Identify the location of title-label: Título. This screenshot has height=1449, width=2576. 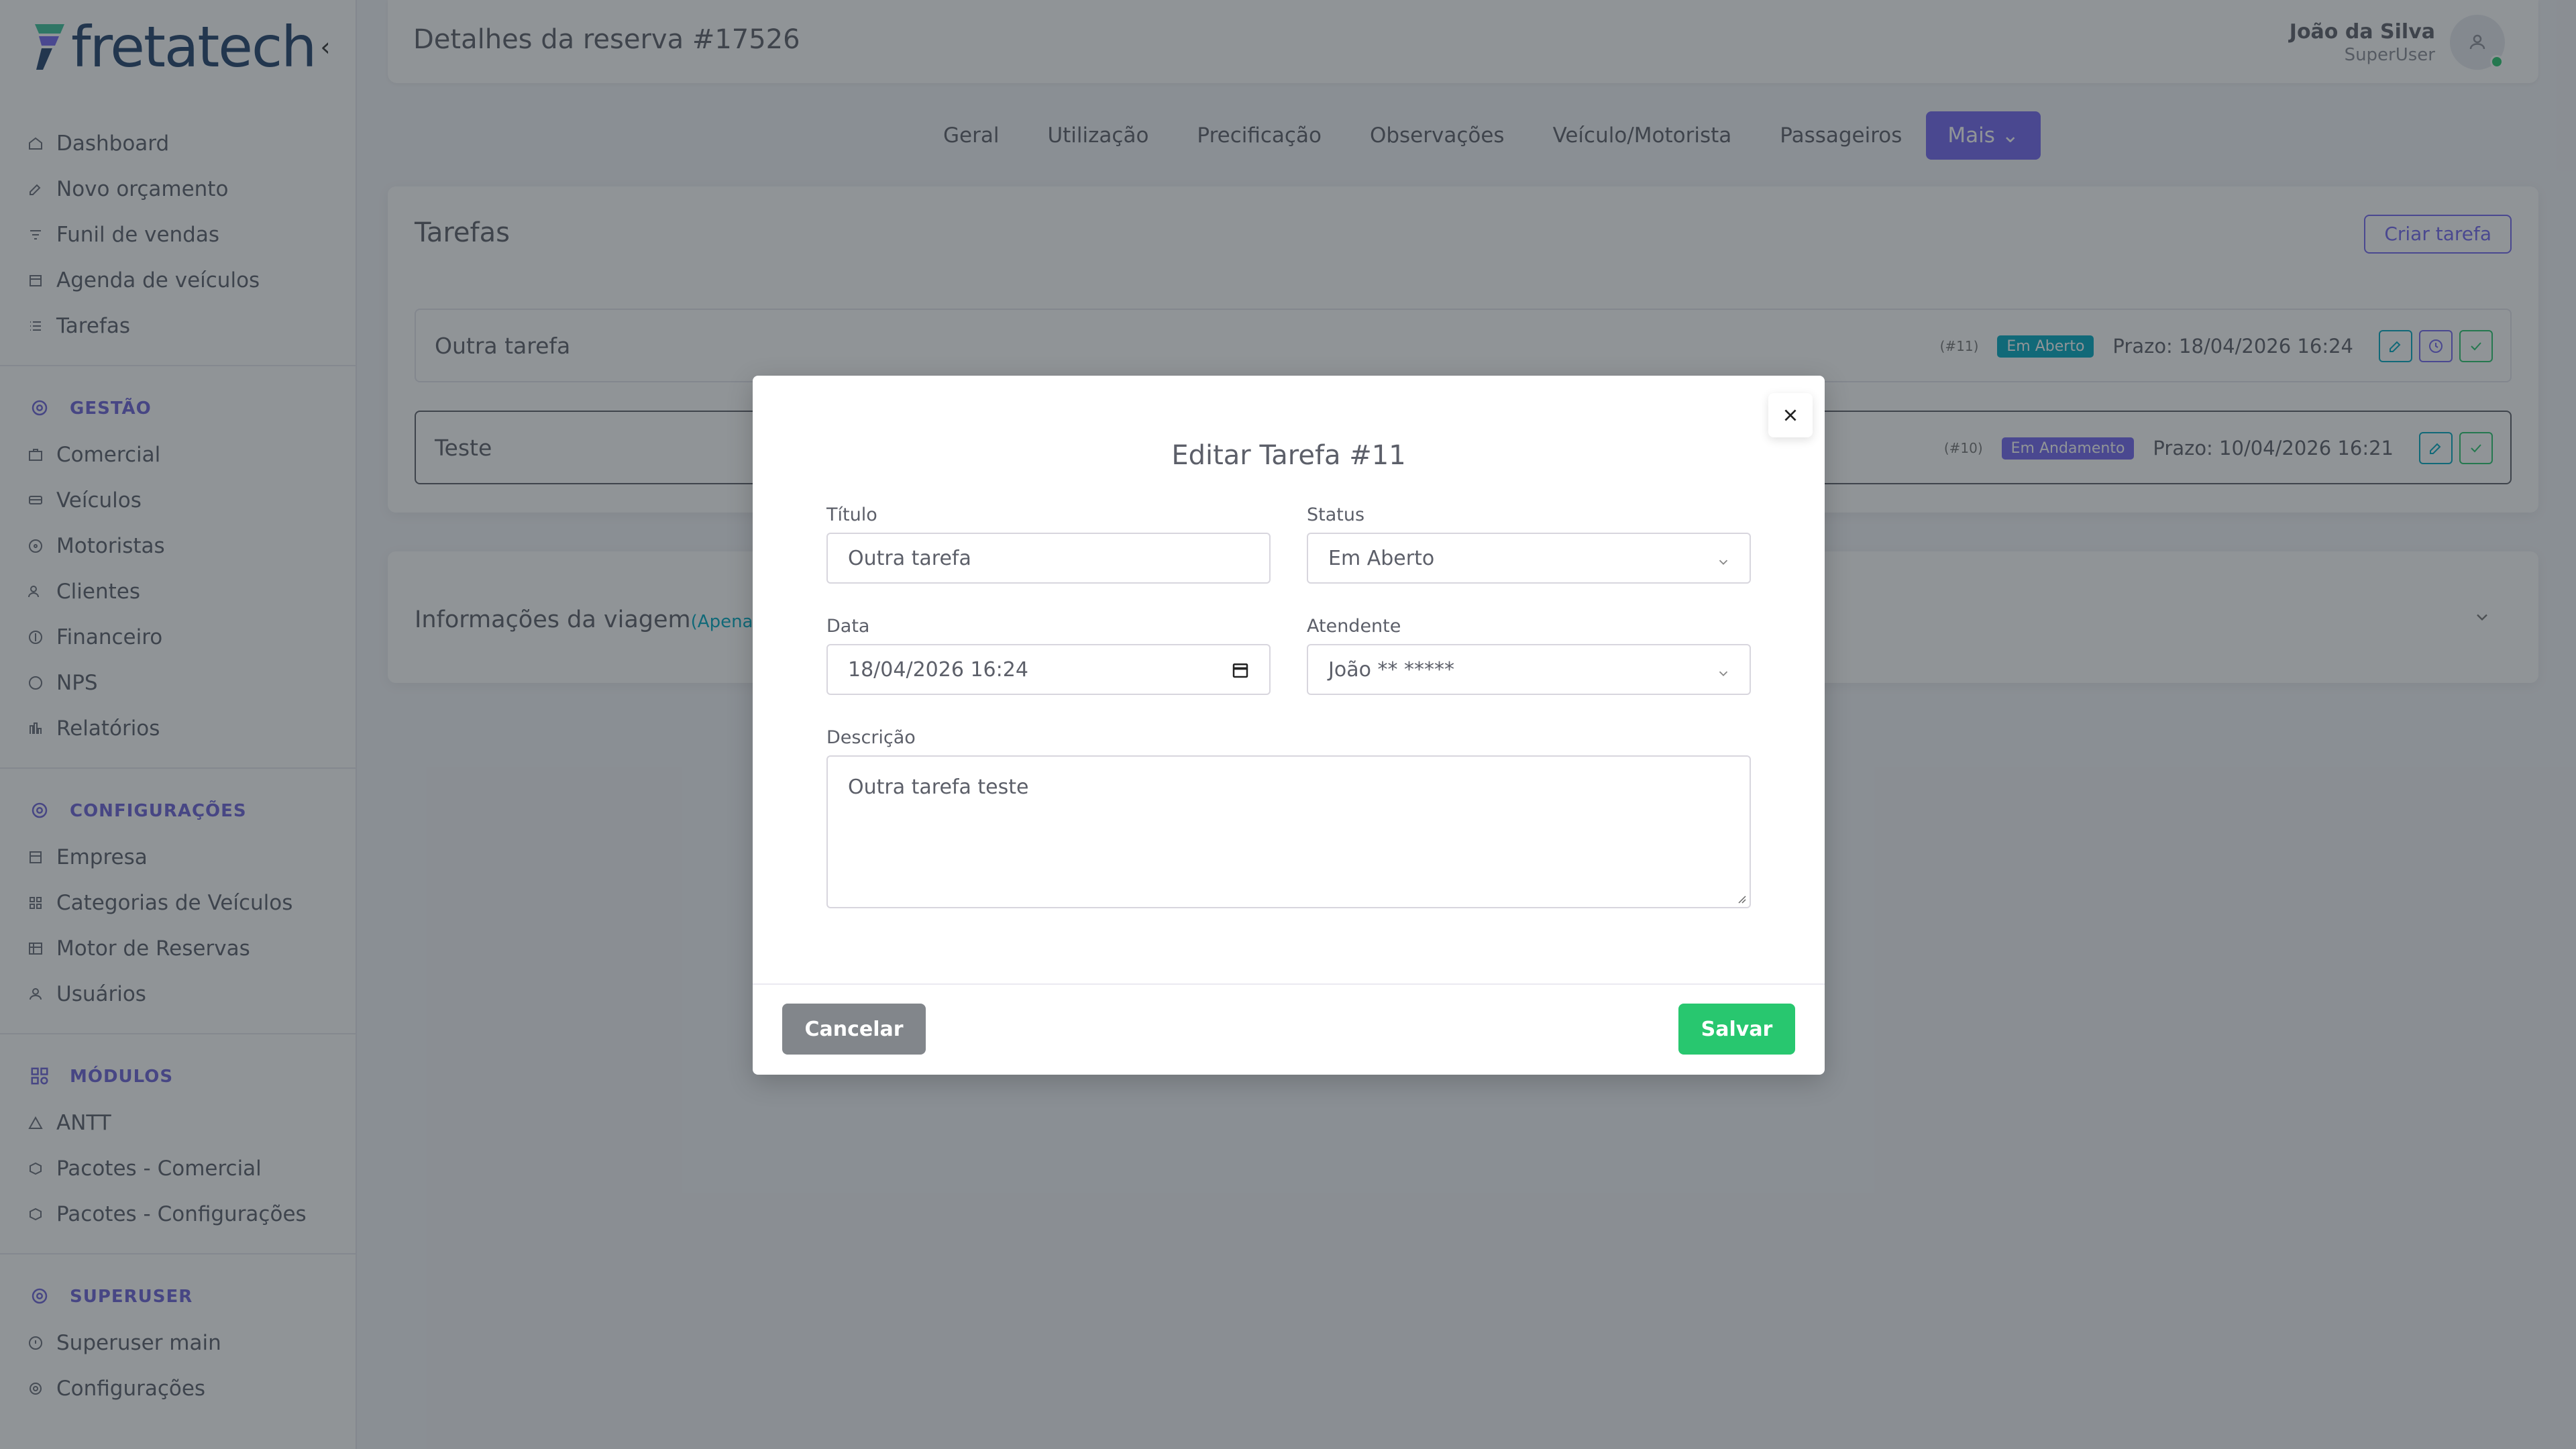
(851, 514).